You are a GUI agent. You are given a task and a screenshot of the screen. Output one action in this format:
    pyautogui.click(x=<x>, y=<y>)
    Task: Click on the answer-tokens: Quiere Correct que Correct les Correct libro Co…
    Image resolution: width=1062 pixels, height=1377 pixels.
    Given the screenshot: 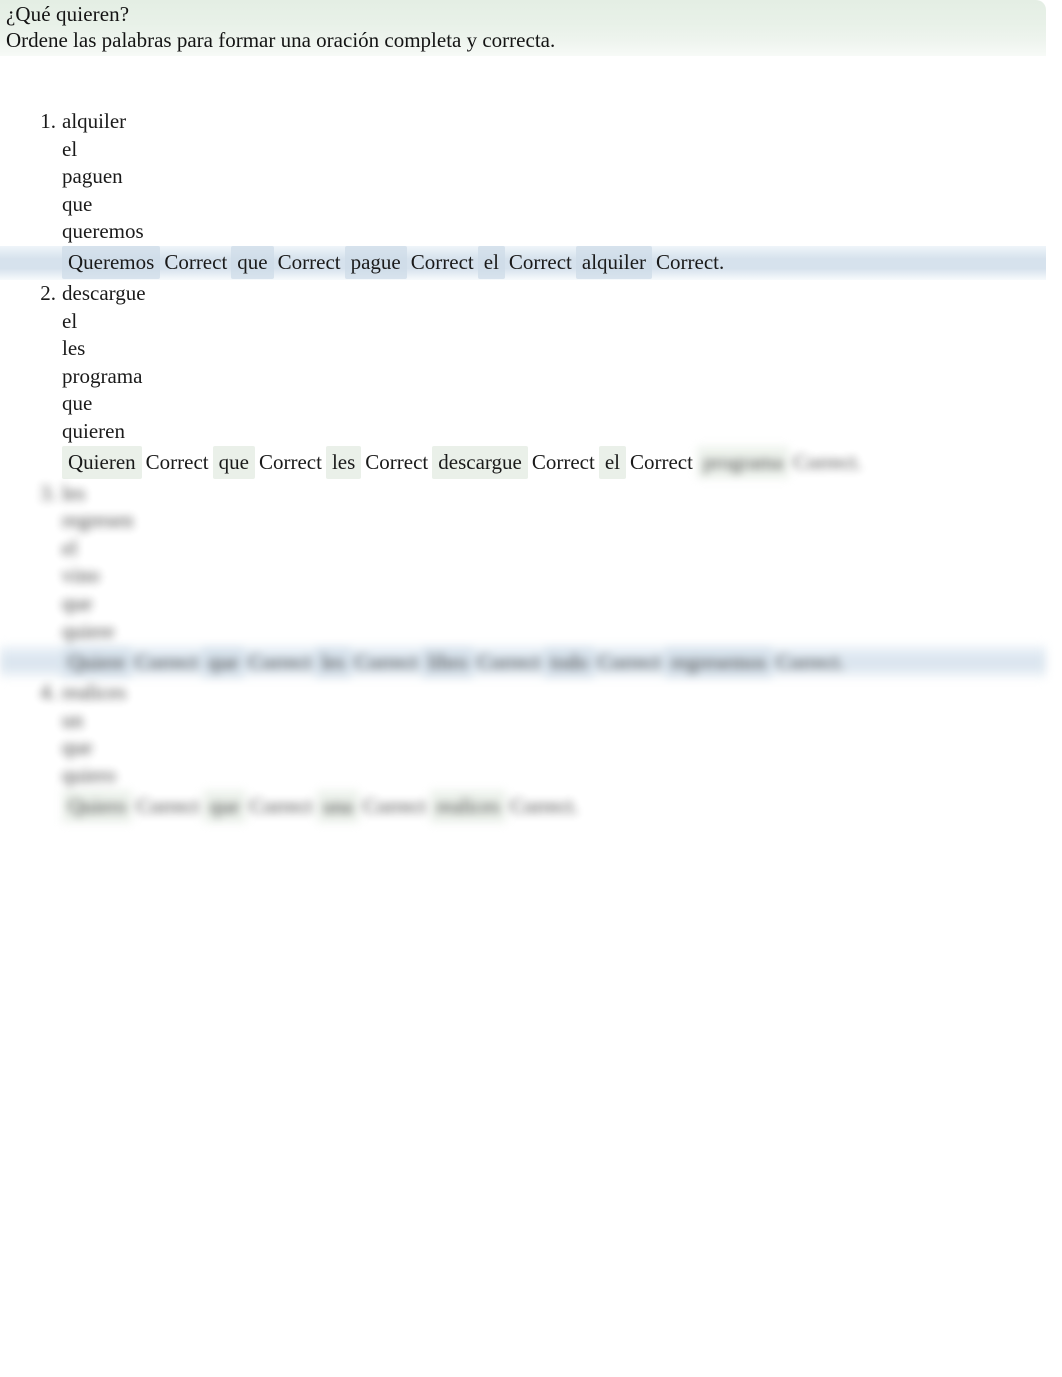 What is the action you would take?
    pyautogui.click(x=455, y=662)
    